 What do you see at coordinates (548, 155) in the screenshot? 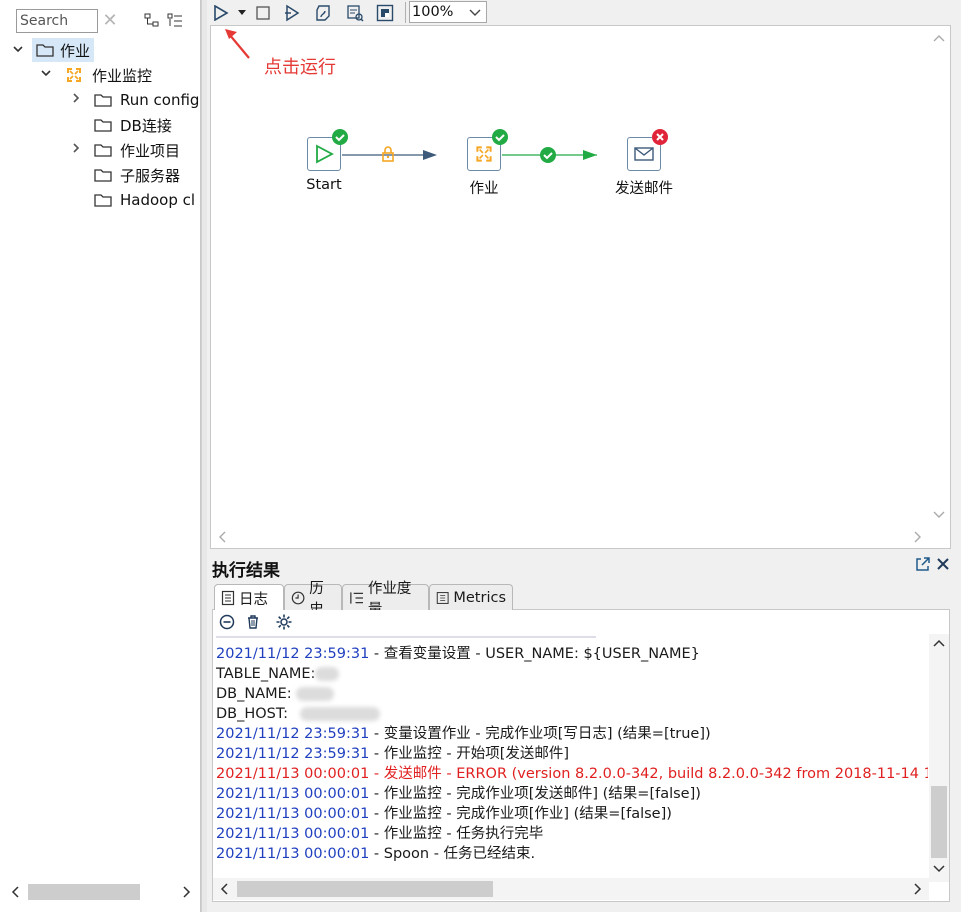
I see `hop-success-icon` at bounding box center [548, 155].